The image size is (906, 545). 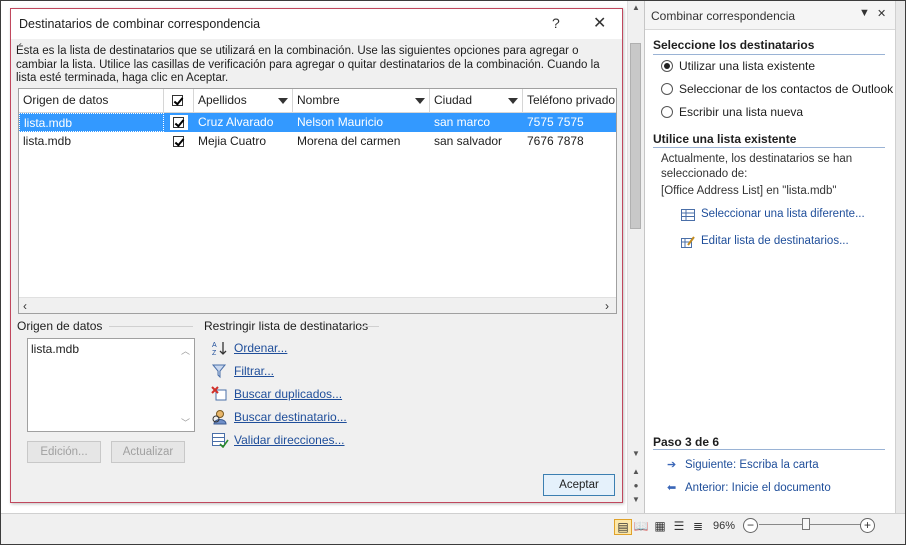 What do you see at coordinates (641, 526) in the screenshot?
I see `full-screen-reading-view-icon: 📖` at bounding box center [641, 526].